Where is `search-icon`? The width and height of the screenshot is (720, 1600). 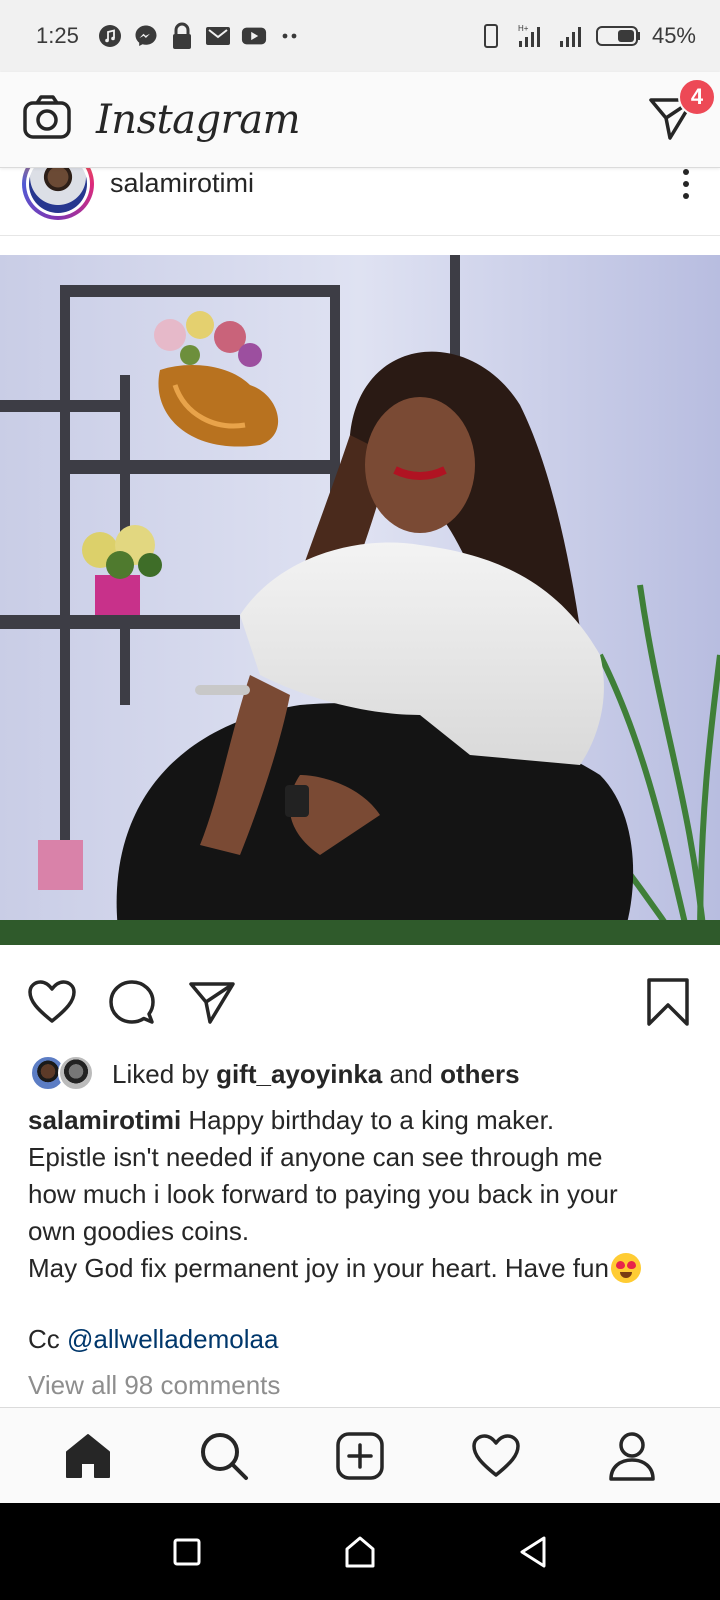
search-icon is located at coordinates (224, 1456).